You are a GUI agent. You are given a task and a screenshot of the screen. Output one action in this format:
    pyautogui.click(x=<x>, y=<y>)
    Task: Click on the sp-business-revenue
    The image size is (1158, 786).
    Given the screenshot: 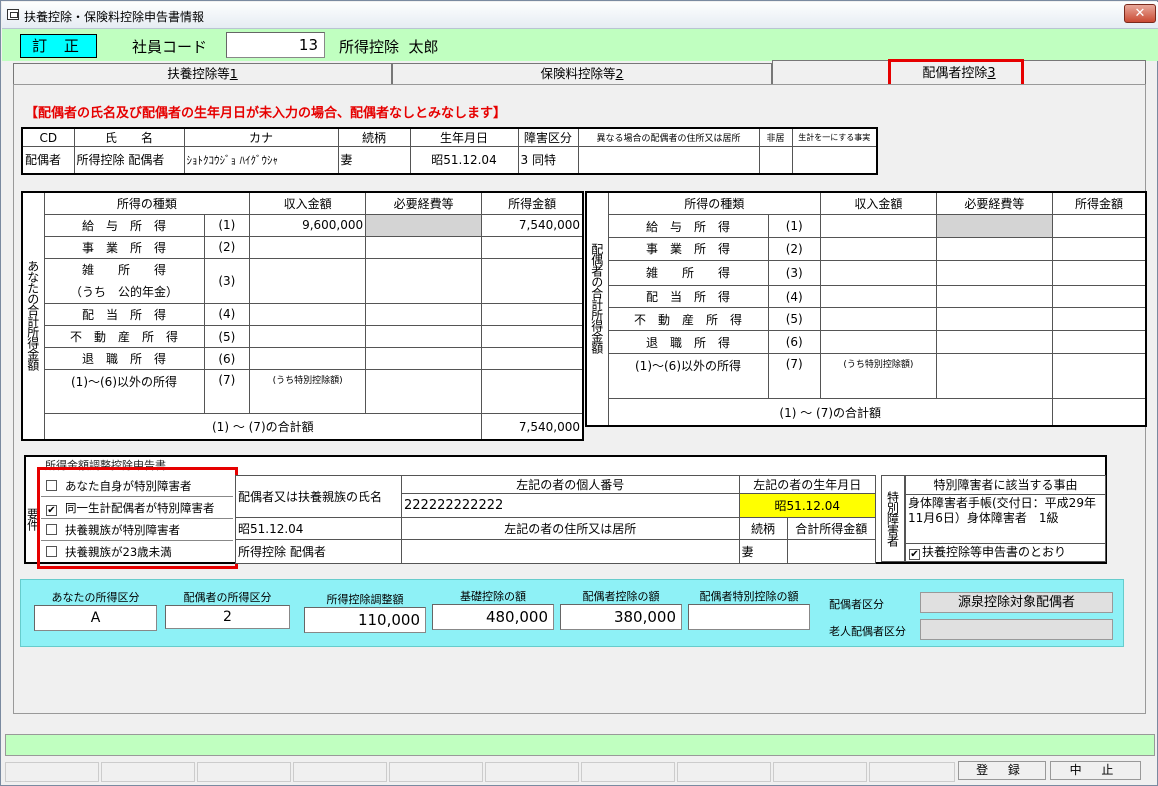 What is the action you would take?
    pyautogui.click(x=878, y=249)
    